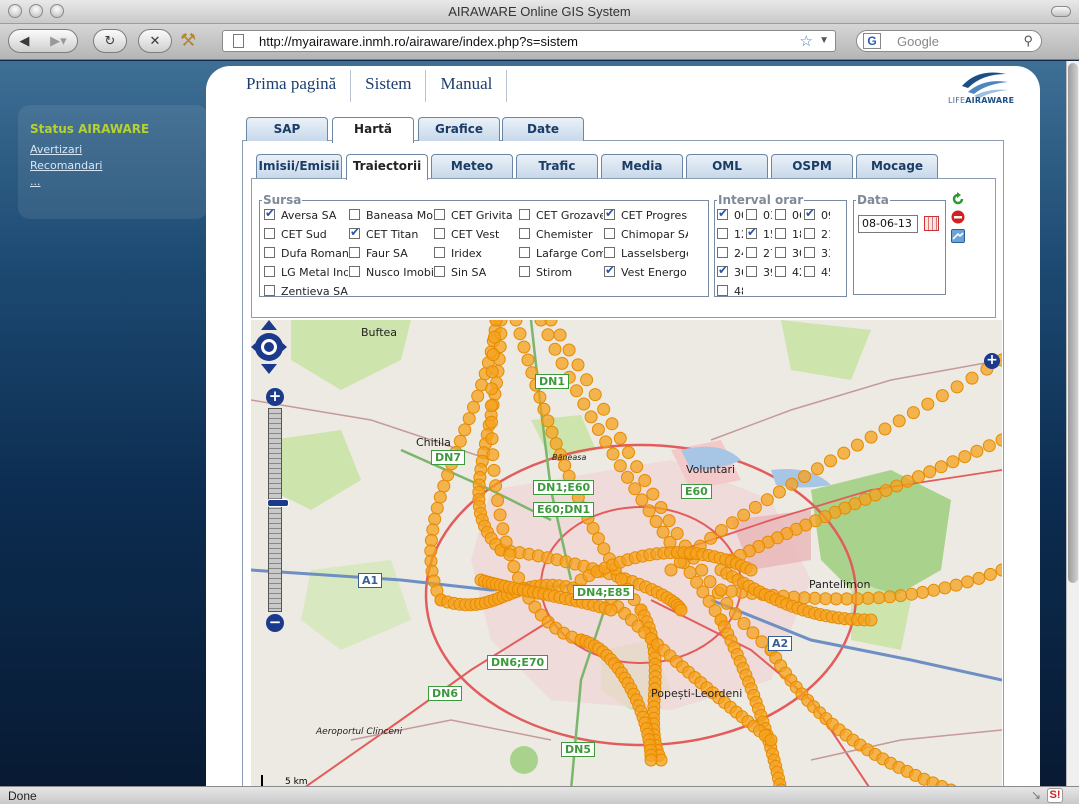  What do you see at coordinates (949, 41) in the screenshot?
I see `search-input: G Google ⚲` at bounding box center [949, 41].